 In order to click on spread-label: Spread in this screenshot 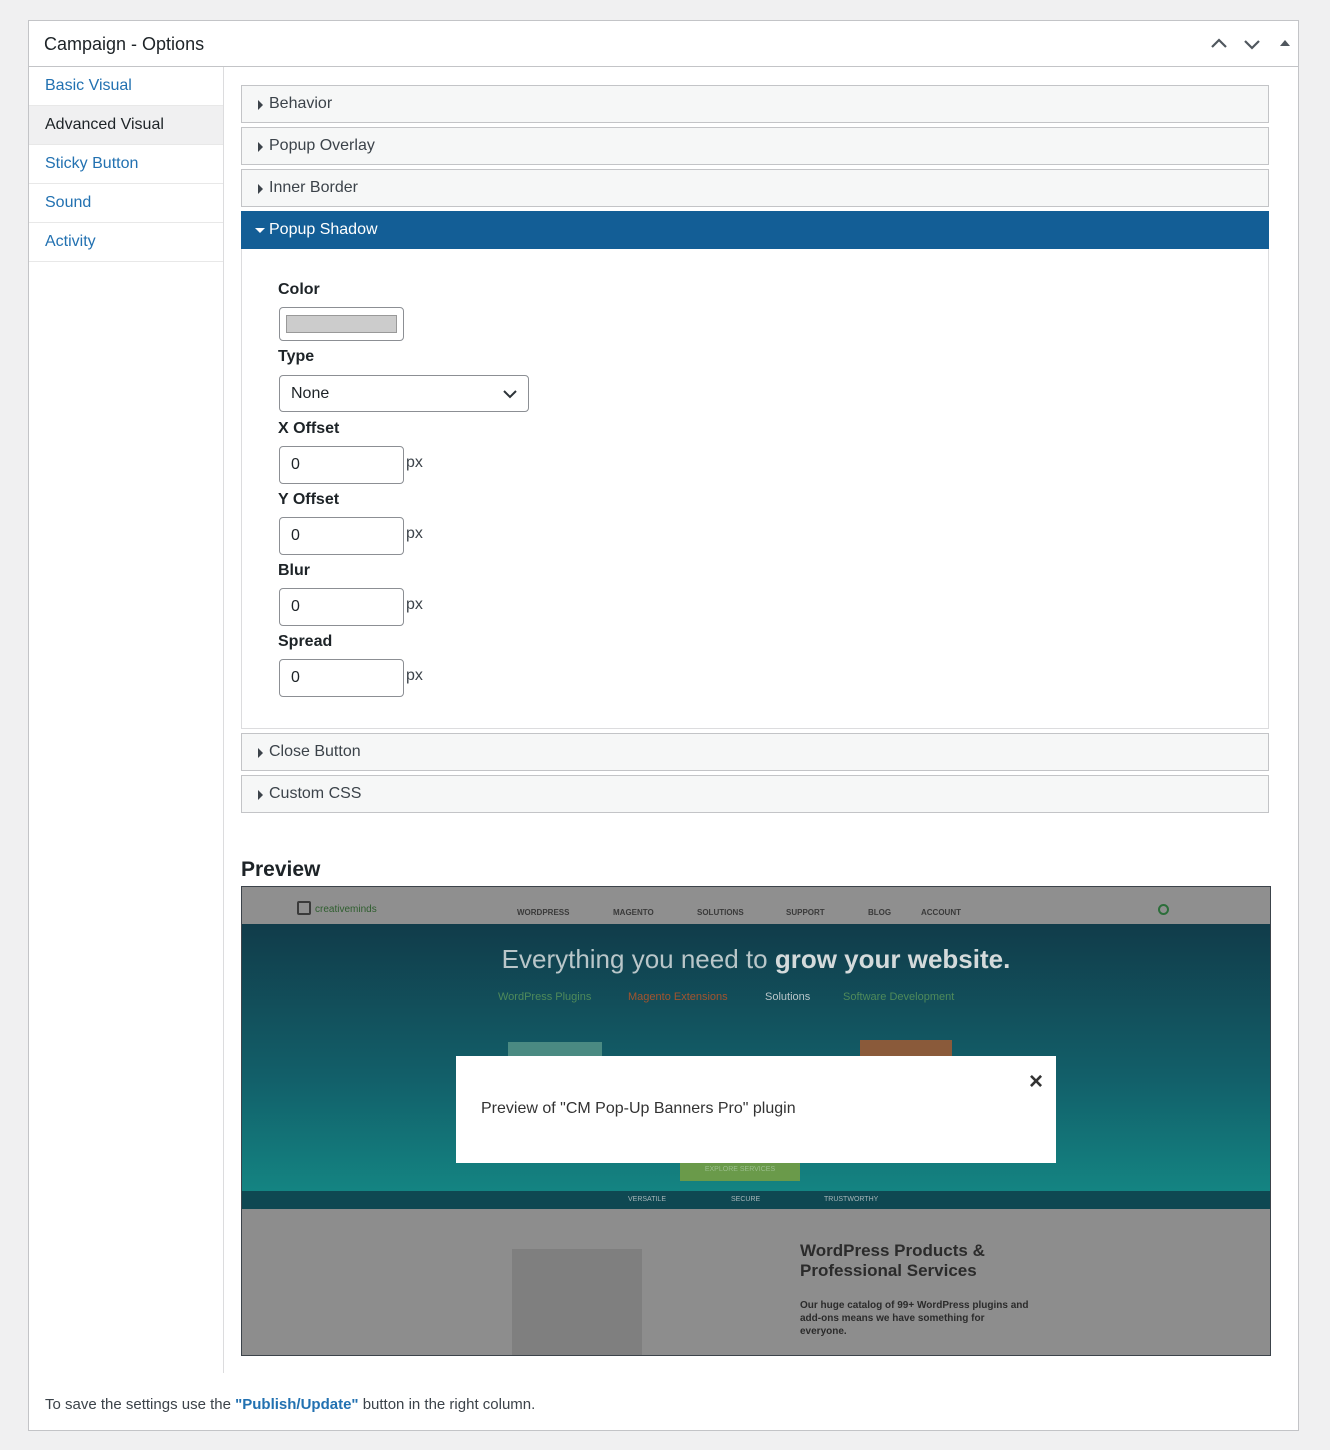, I will do `click(305, 641)`.